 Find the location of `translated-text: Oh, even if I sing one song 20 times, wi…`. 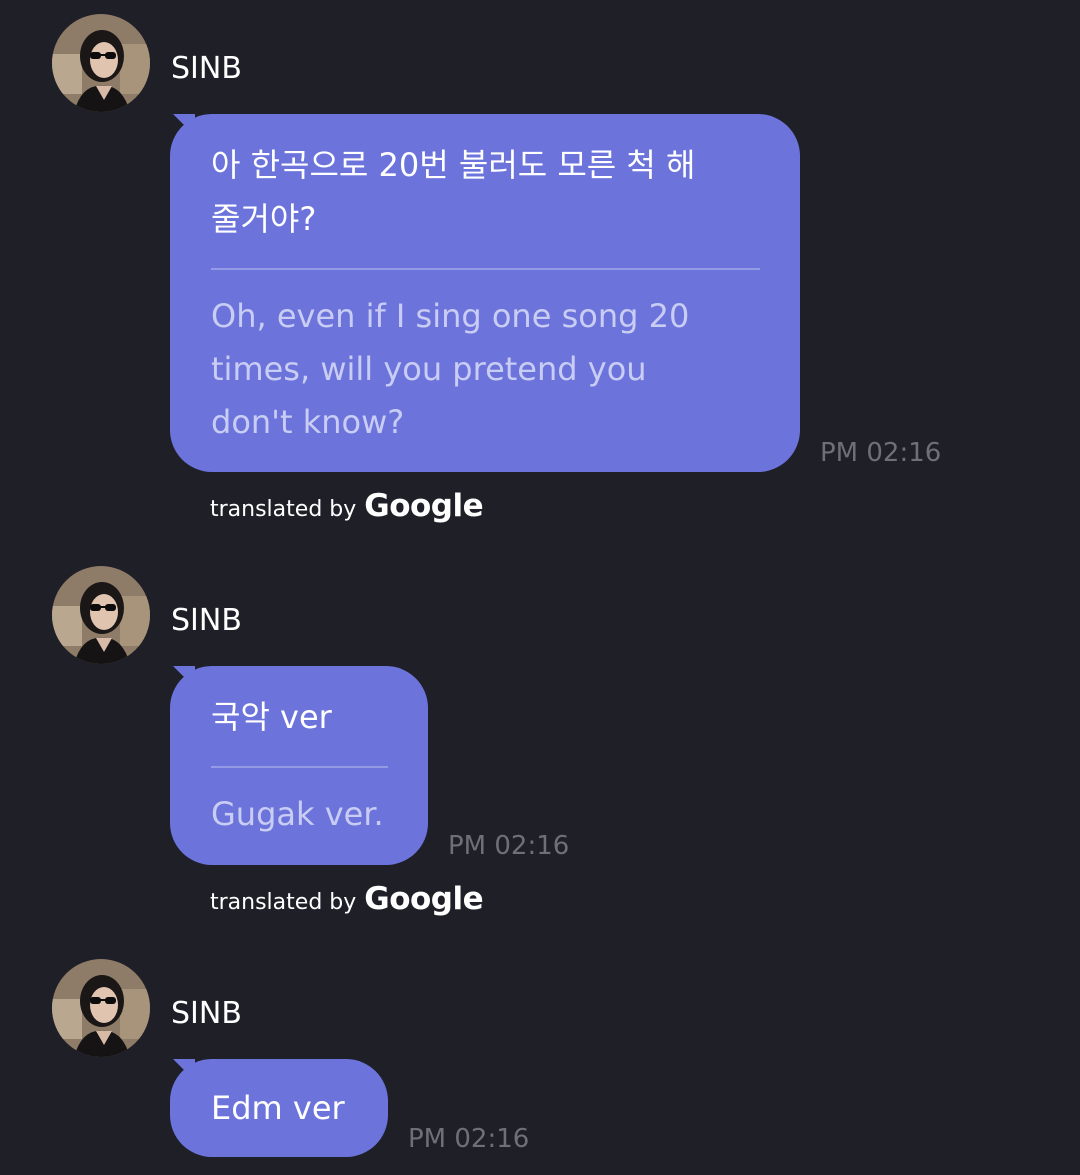

translated-text: Oh, even if I sing one song 20 times, wi… is located at coordinates (450, 369).